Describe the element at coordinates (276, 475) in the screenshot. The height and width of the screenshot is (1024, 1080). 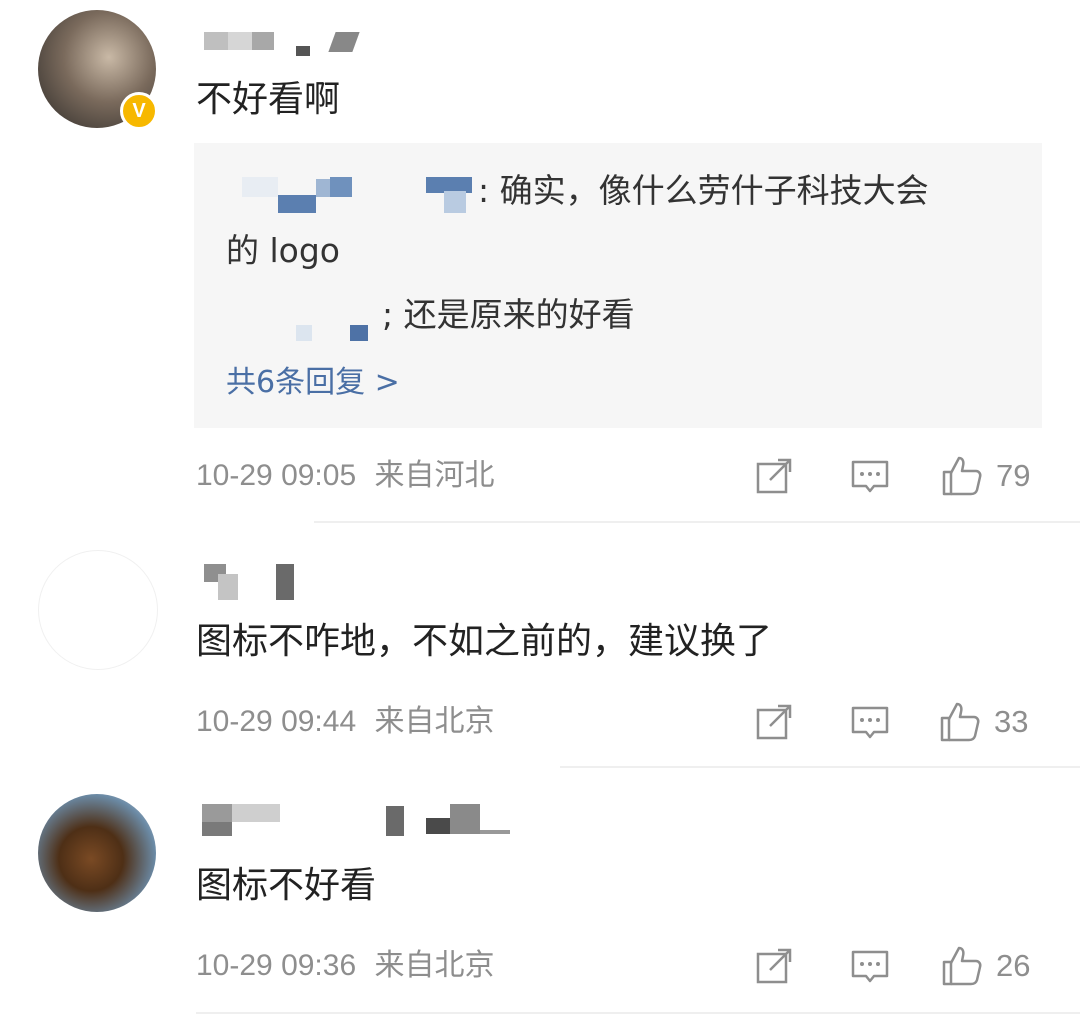
I see `timestamp: 10-29 09:05` at that location.